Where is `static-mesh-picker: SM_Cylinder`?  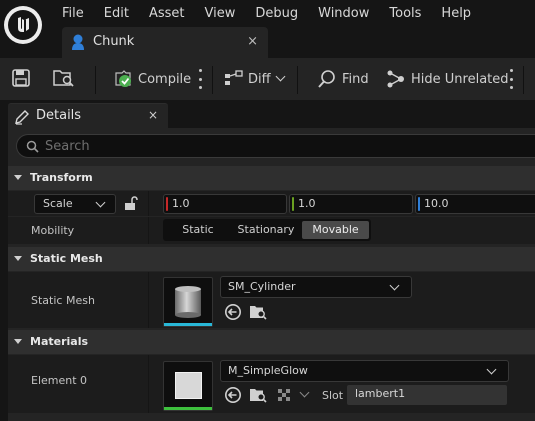
static-mesh-picker: SM_Cylinder is located at coordinates (316, 287).